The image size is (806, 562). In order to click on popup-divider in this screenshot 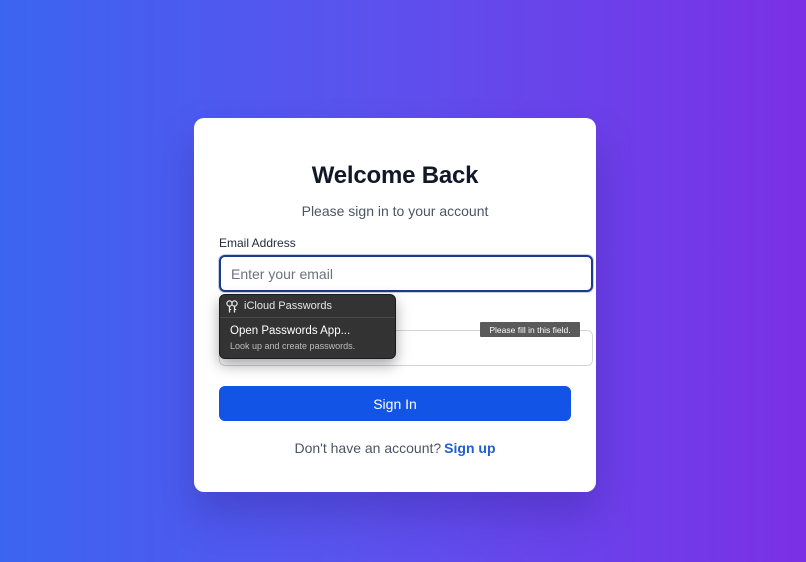, I will do `click(307, 317)`.